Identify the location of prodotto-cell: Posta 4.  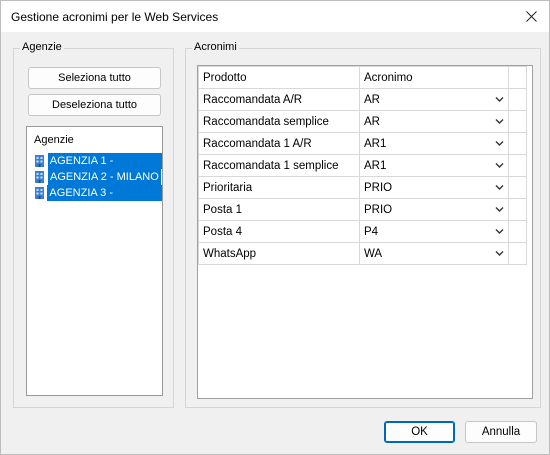
(279, 231).